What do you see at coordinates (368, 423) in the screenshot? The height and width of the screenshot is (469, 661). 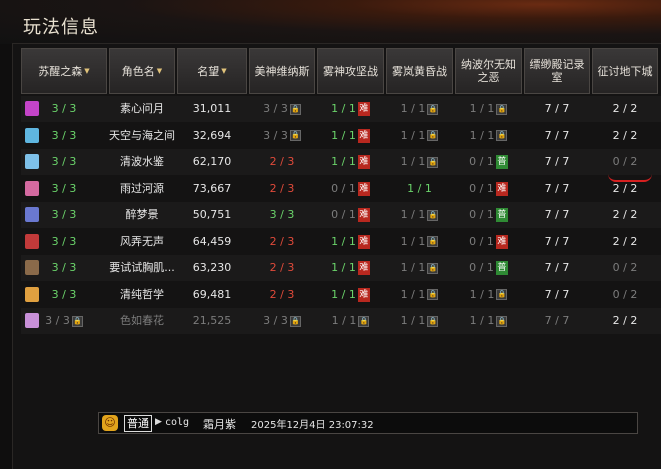 I see `chat-bar: ☺ 普通 ▶ colg 霜月紫 2025年12月4日 23:07:32` at bounding box center [368, 423].